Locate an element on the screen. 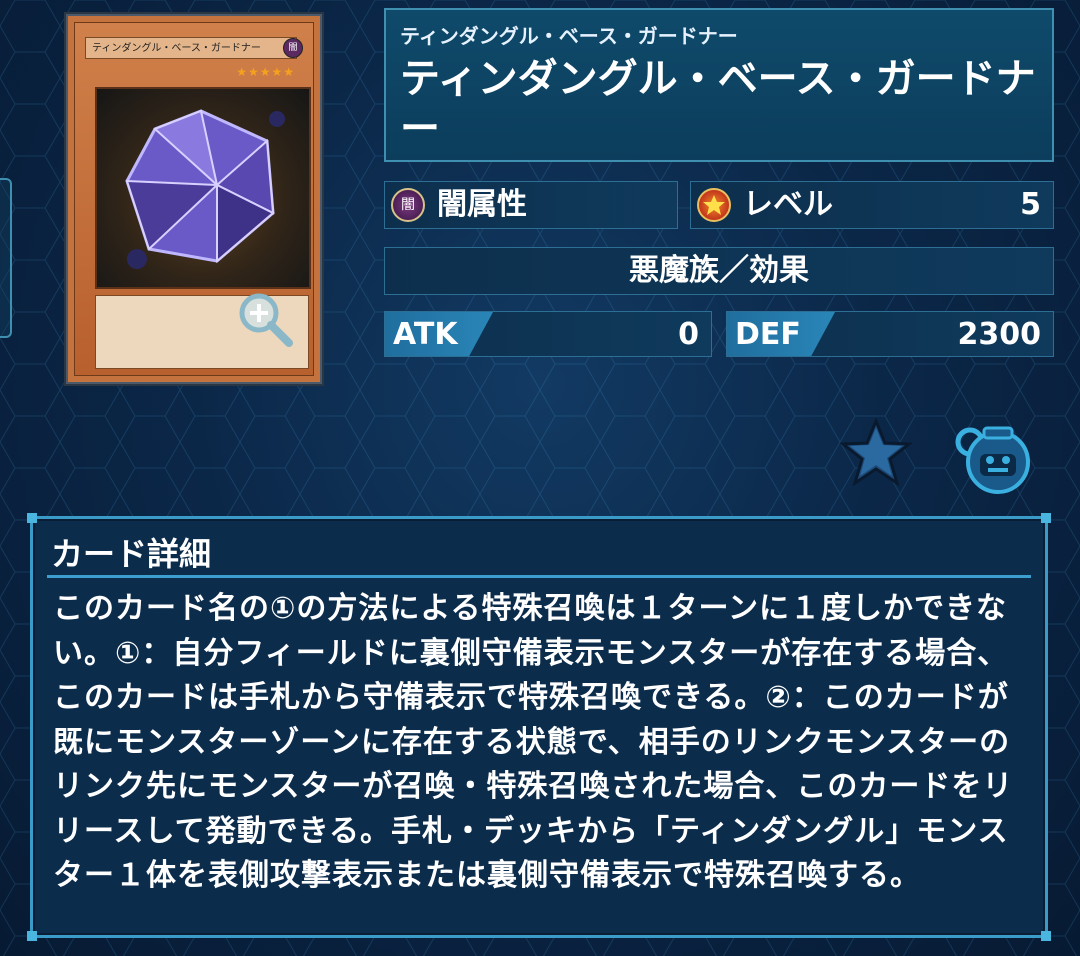  card-name-on-card: ティンダングル・ベース・ガードナー is located at coordinates (191, 48).